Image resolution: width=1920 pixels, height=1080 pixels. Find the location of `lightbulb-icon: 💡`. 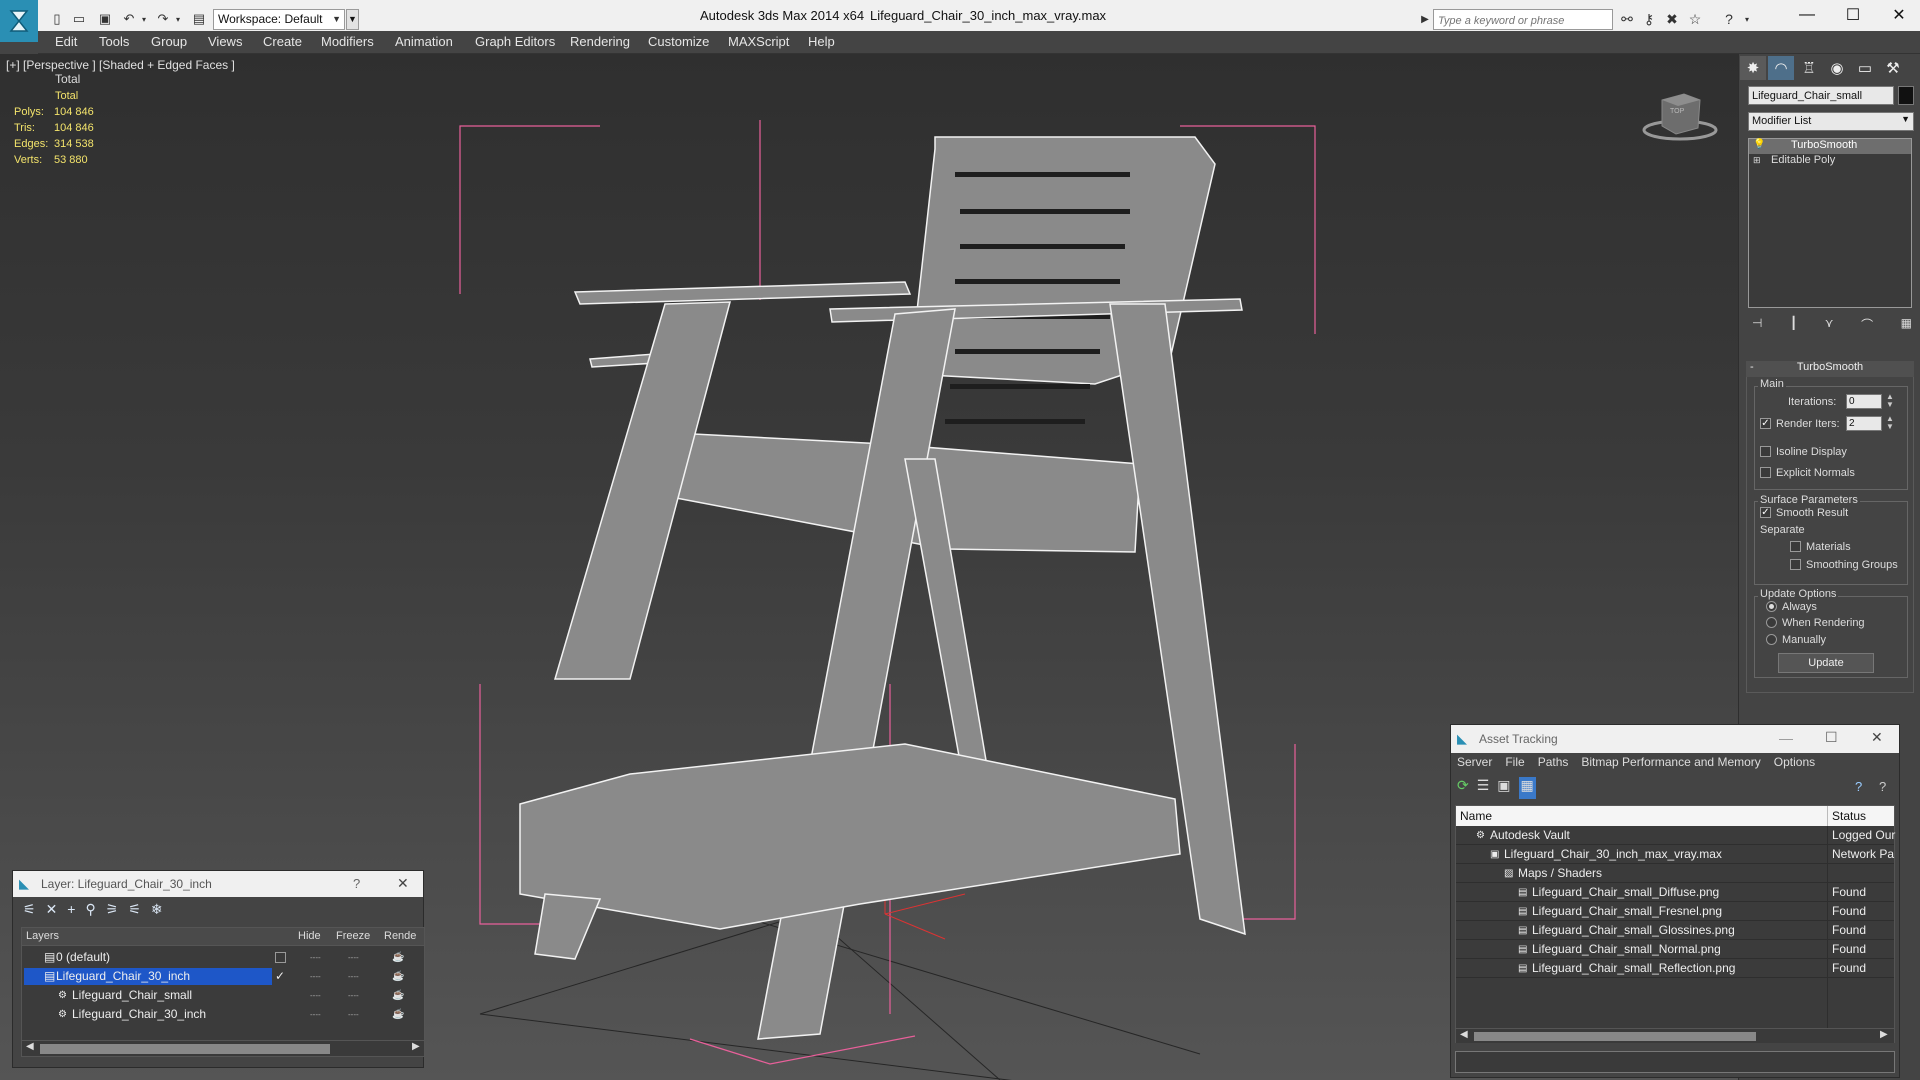

lightbulb-icon: 💡 is located at coordinates (1759, 144).